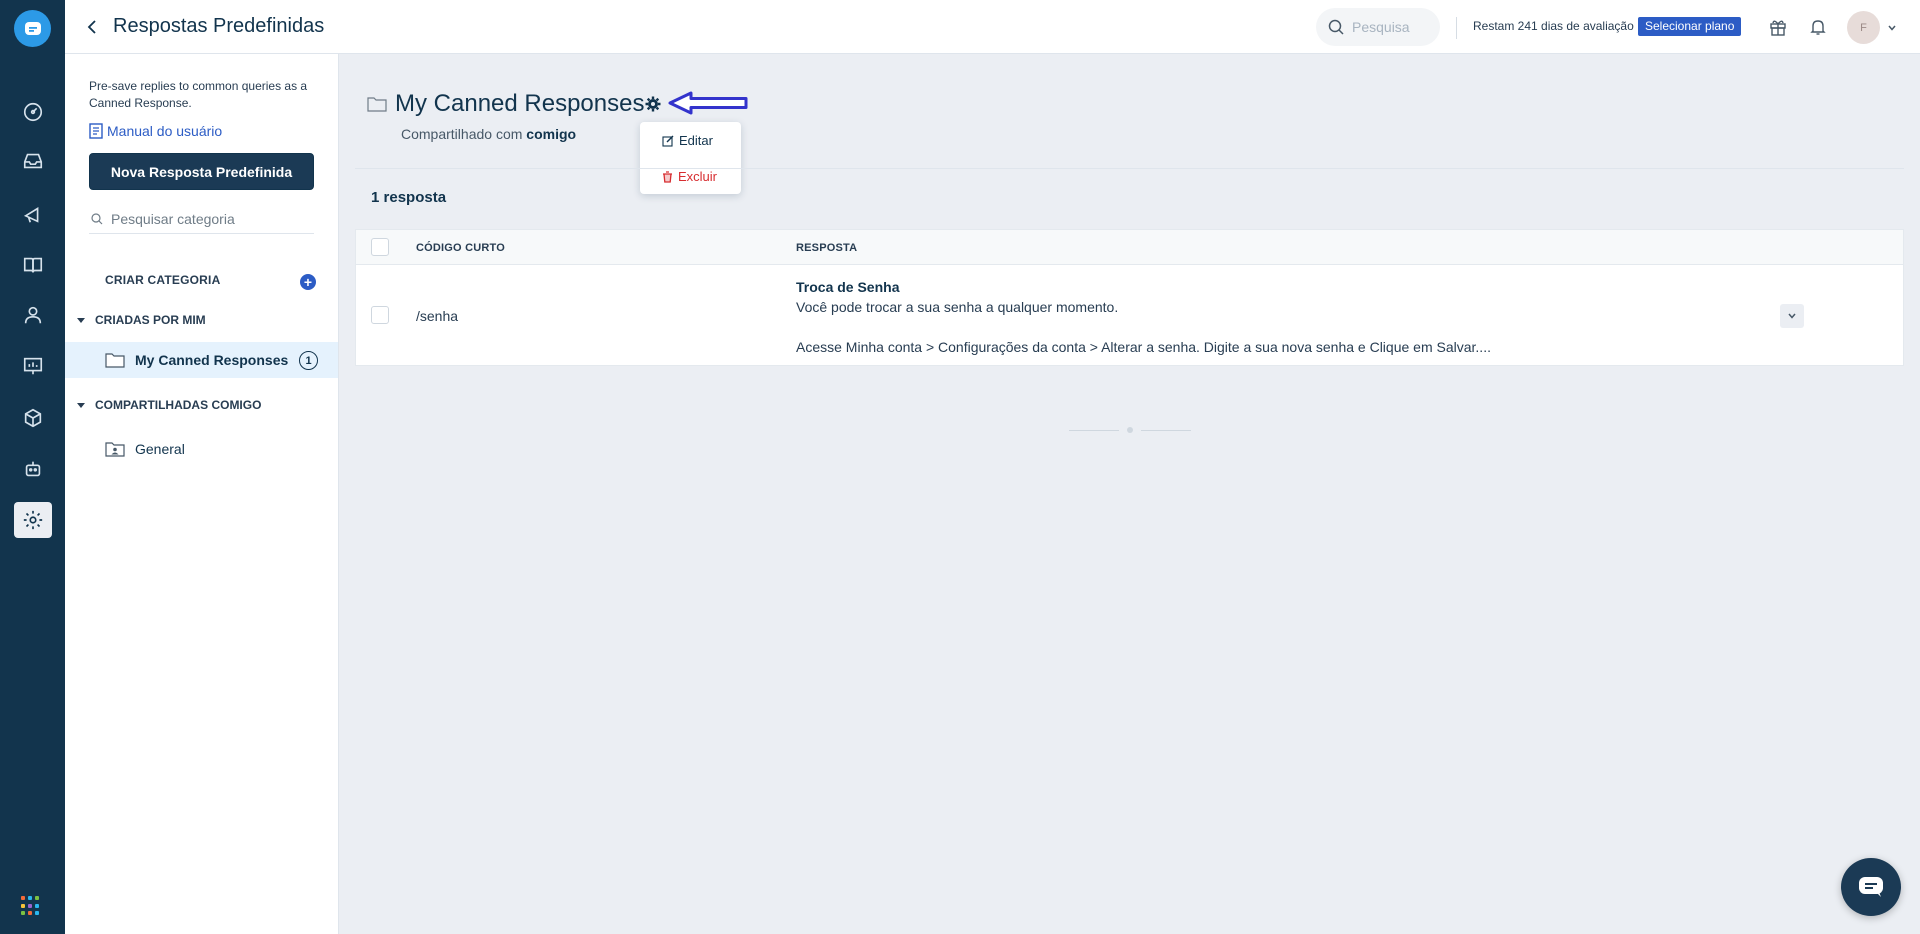 The image size is (1920, 934). Describe the element at coordinates (96, 131) in the screenshot. I see `book-icon` at that location.